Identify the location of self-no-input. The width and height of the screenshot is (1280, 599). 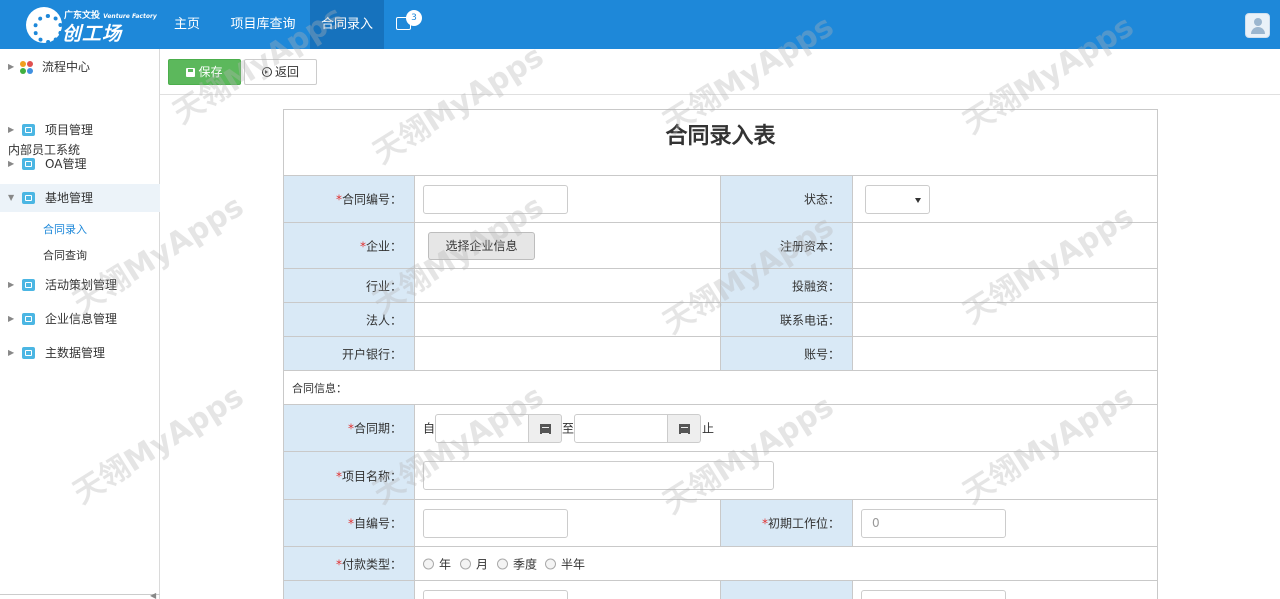
(495, 523).